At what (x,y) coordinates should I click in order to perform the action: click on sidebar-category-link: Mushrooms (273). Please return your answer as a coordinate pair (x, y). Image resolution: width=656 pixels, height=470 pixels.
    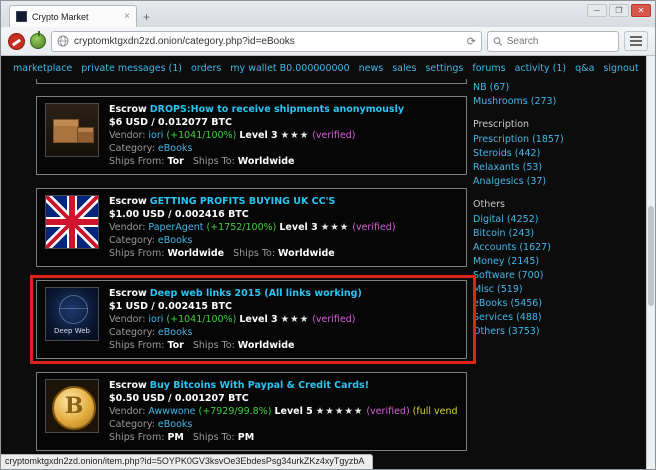
    Looking at the image, I should click on (559, 102).